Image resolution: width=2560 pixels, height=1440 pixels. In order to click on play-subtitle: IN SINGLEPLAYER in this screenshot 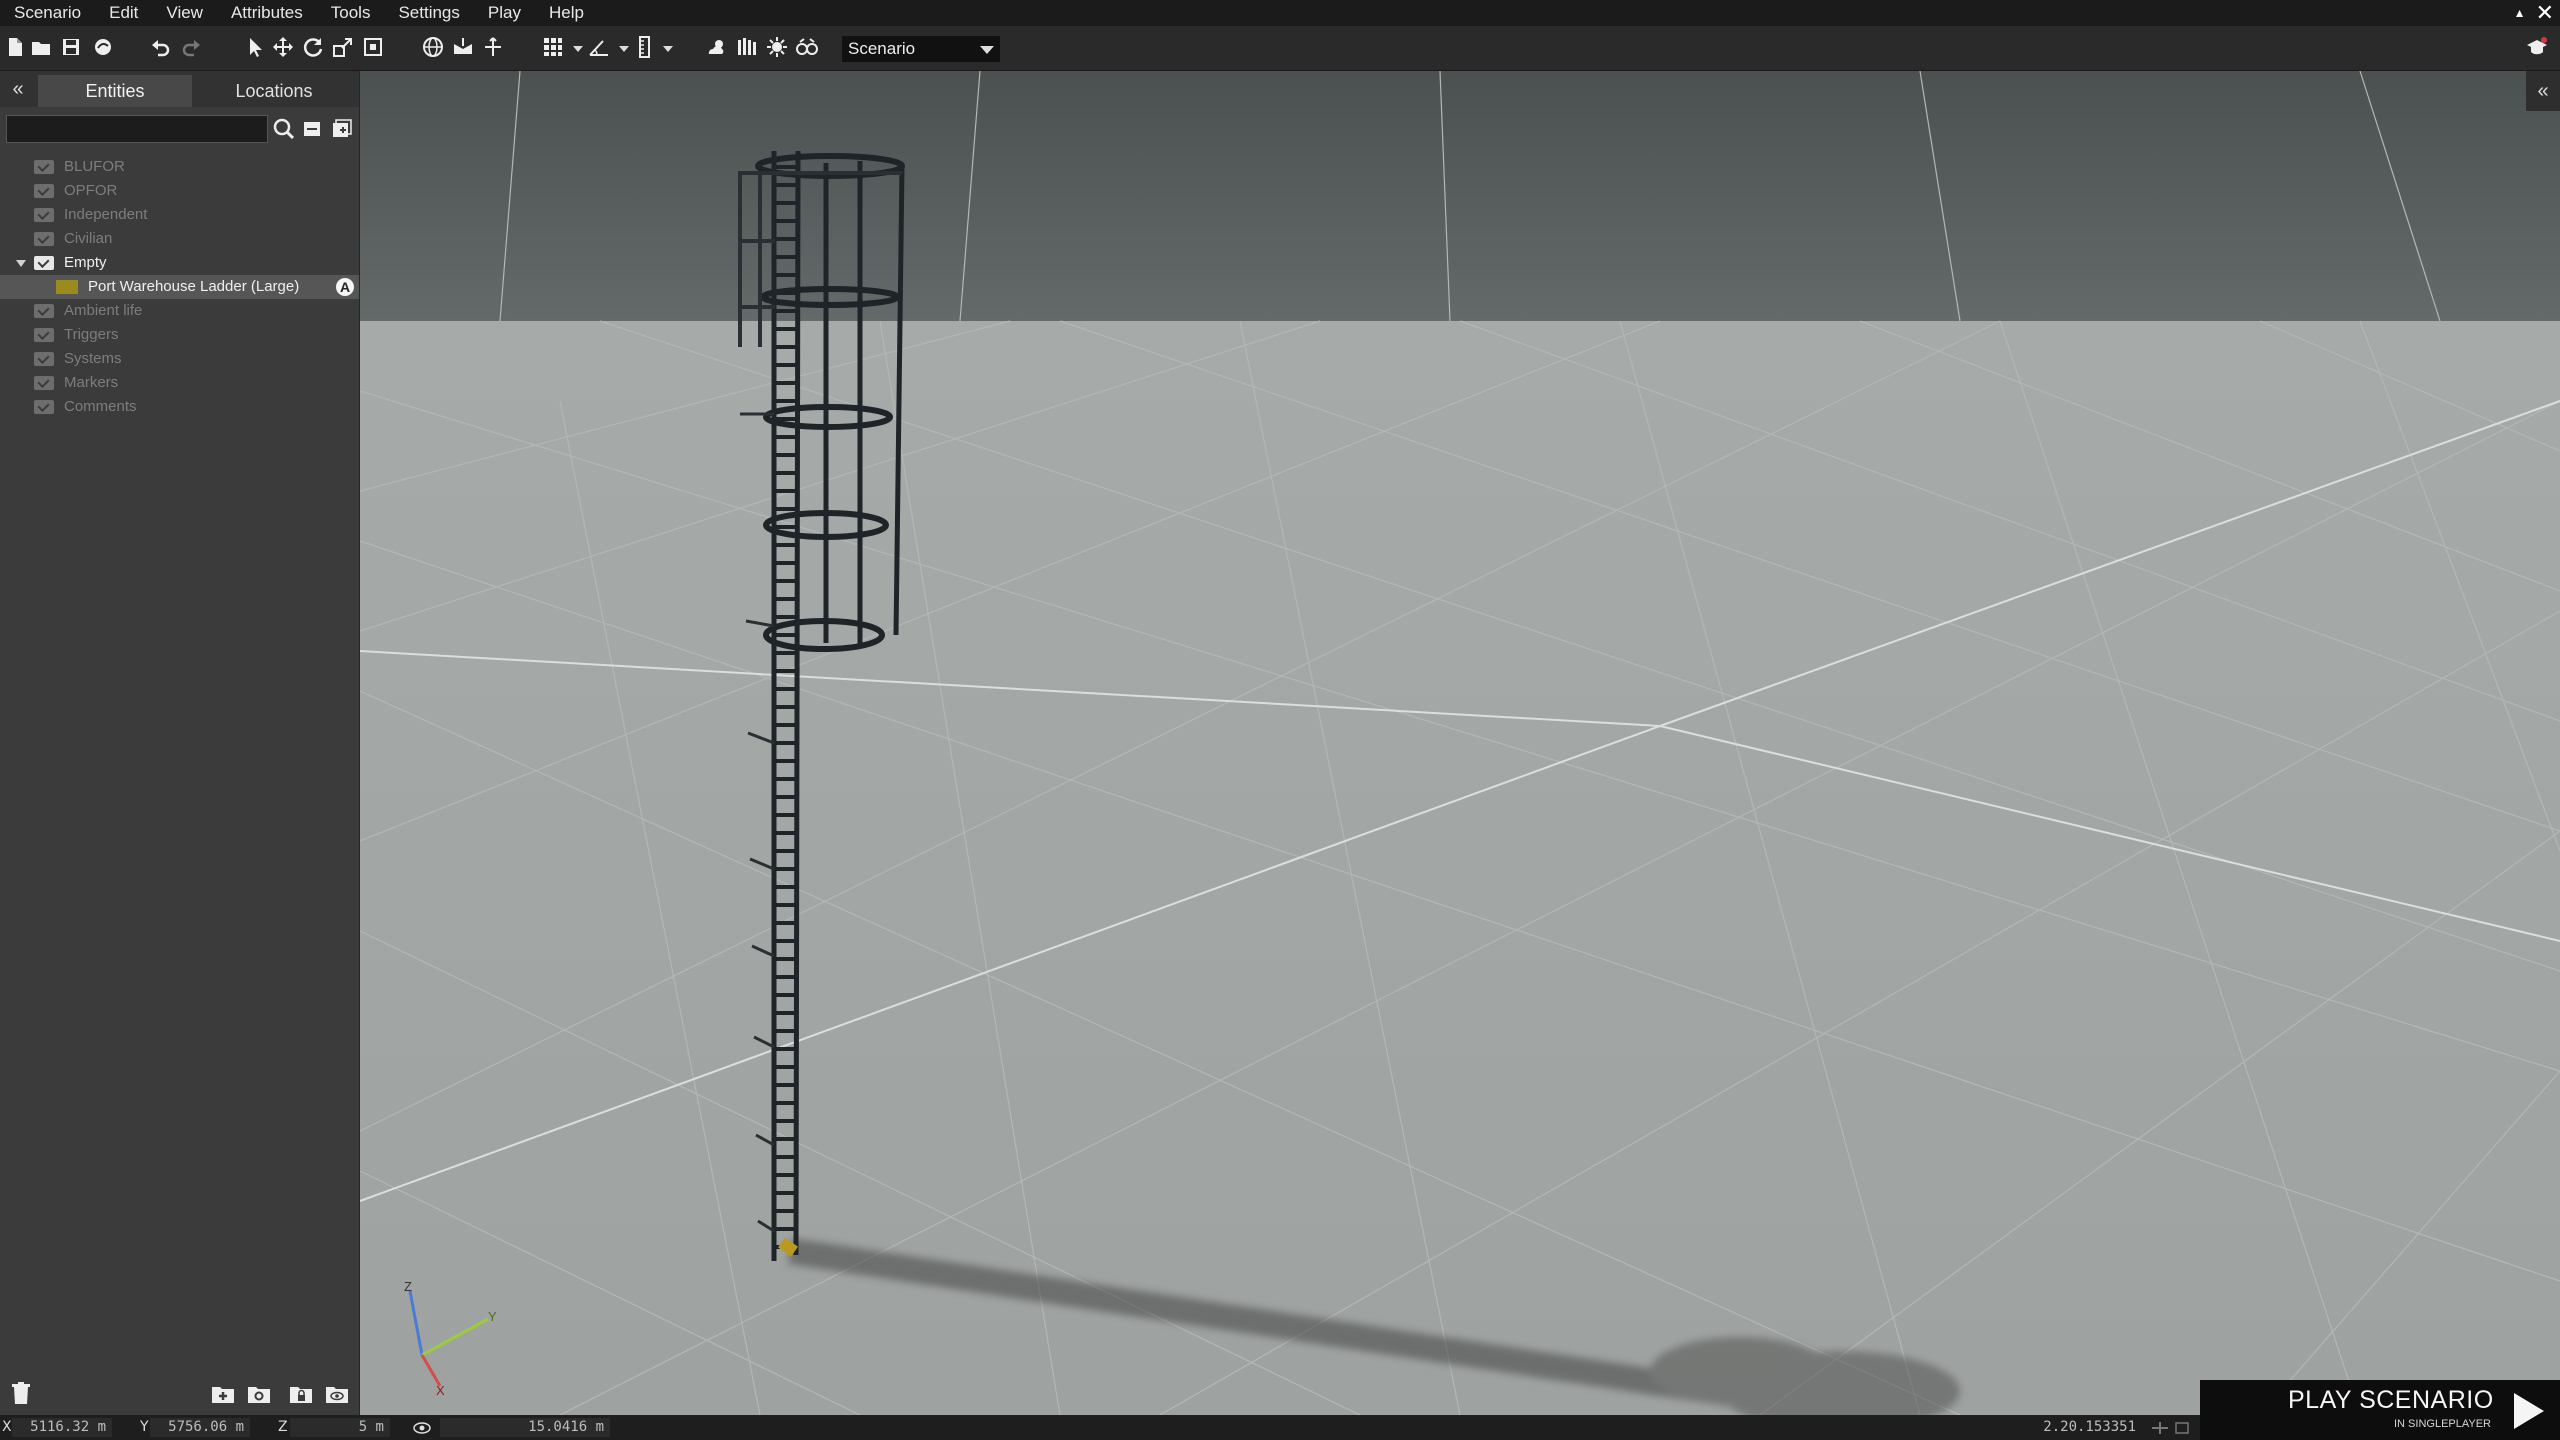, I will do `click(2442, 1424)`.